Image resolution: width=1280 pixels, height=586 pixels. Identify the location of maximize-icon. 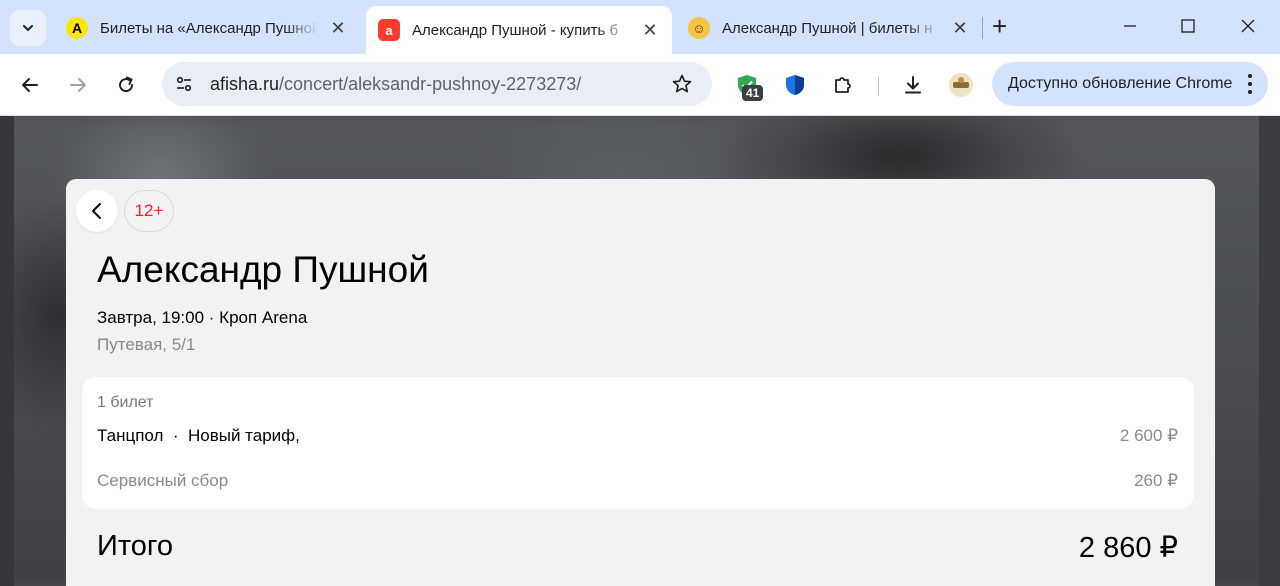
(1188, 26).